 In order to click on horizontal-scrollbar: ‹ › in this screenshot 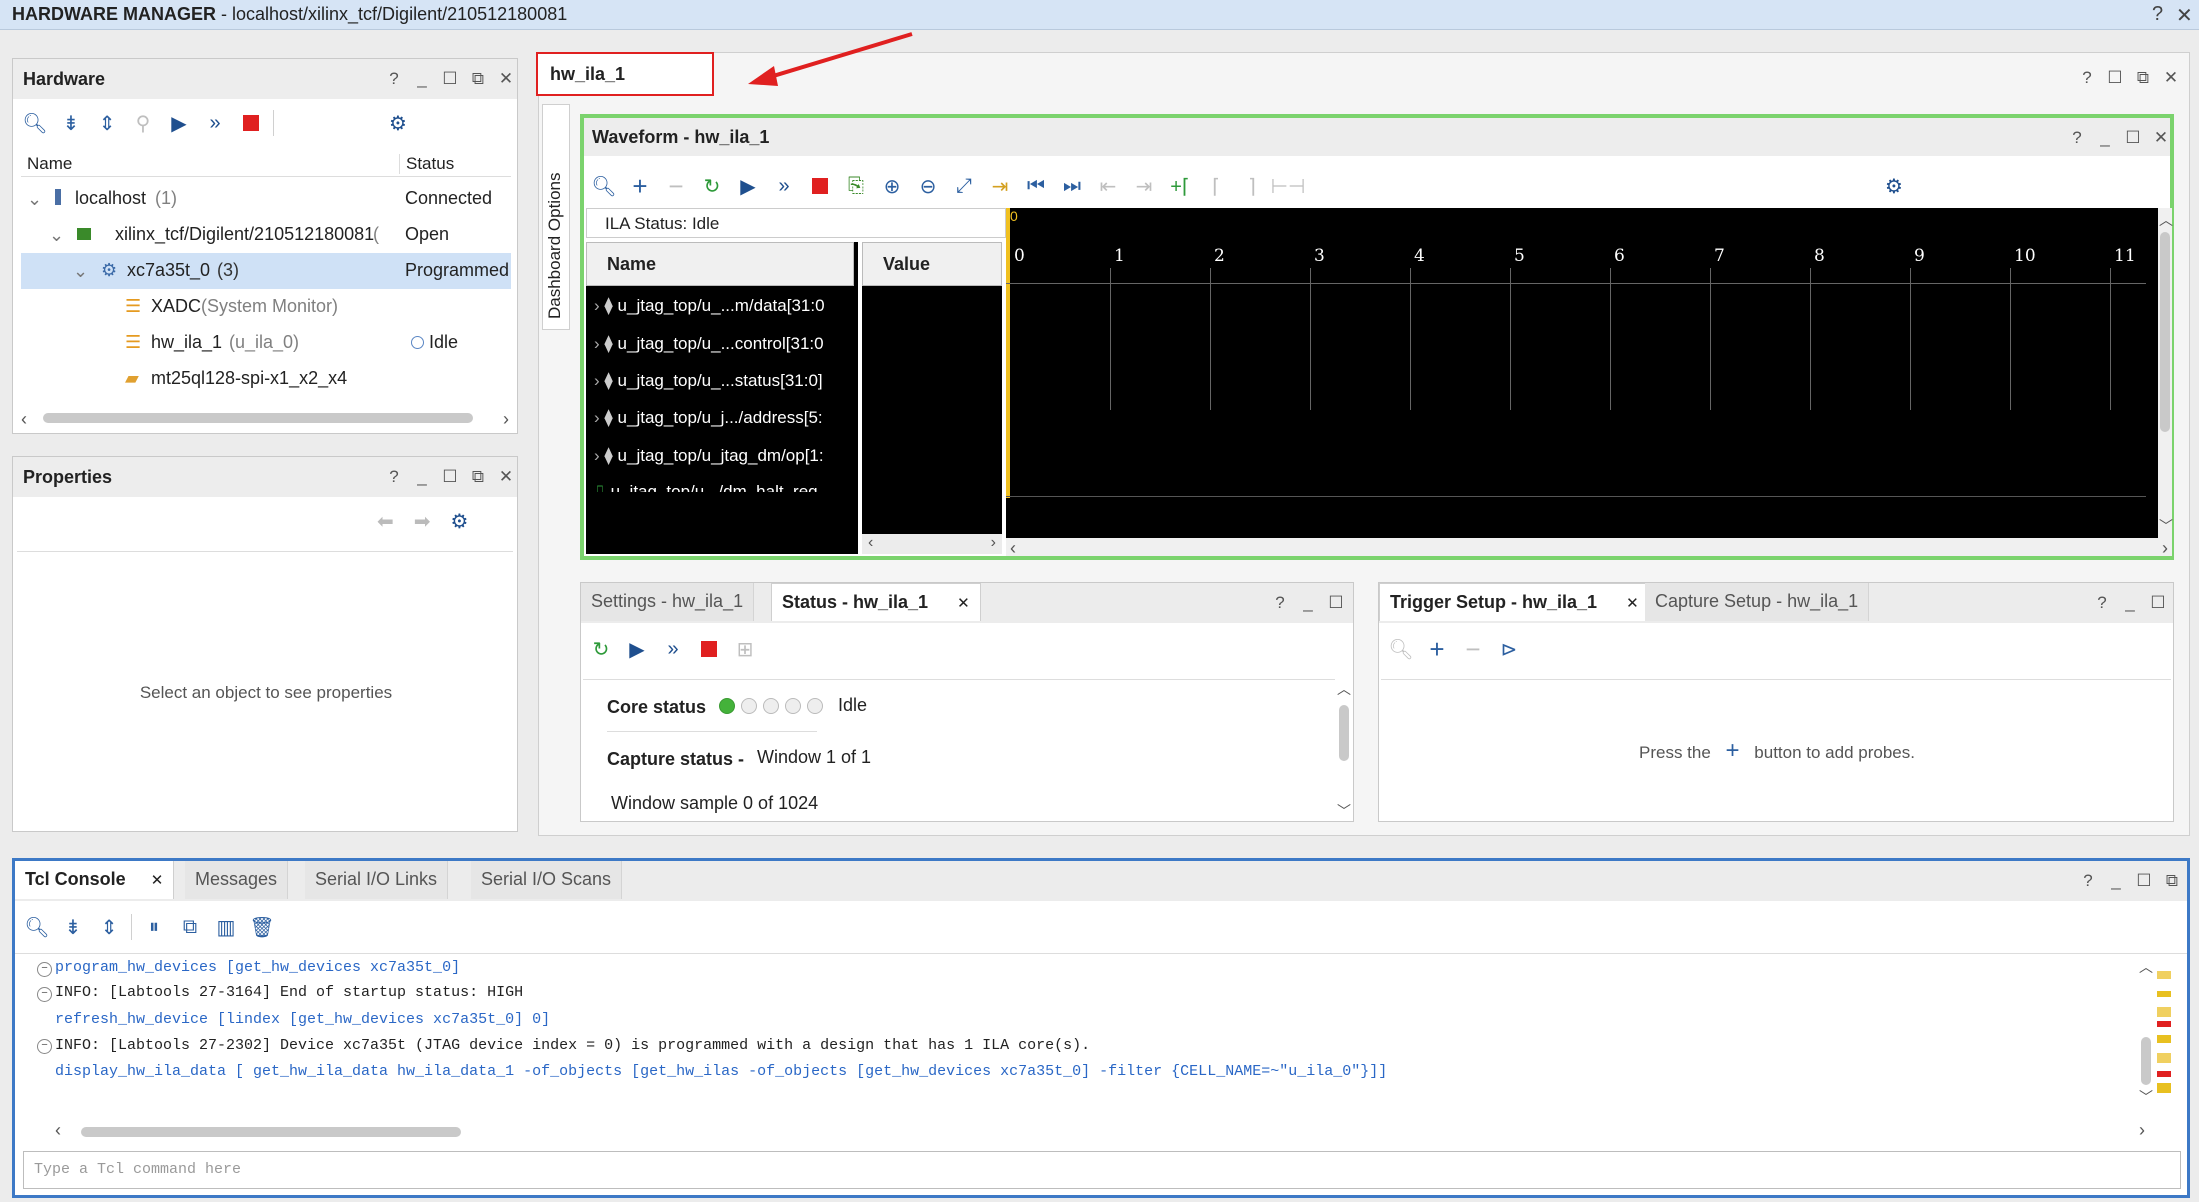, I will do `click(266, 419)`.